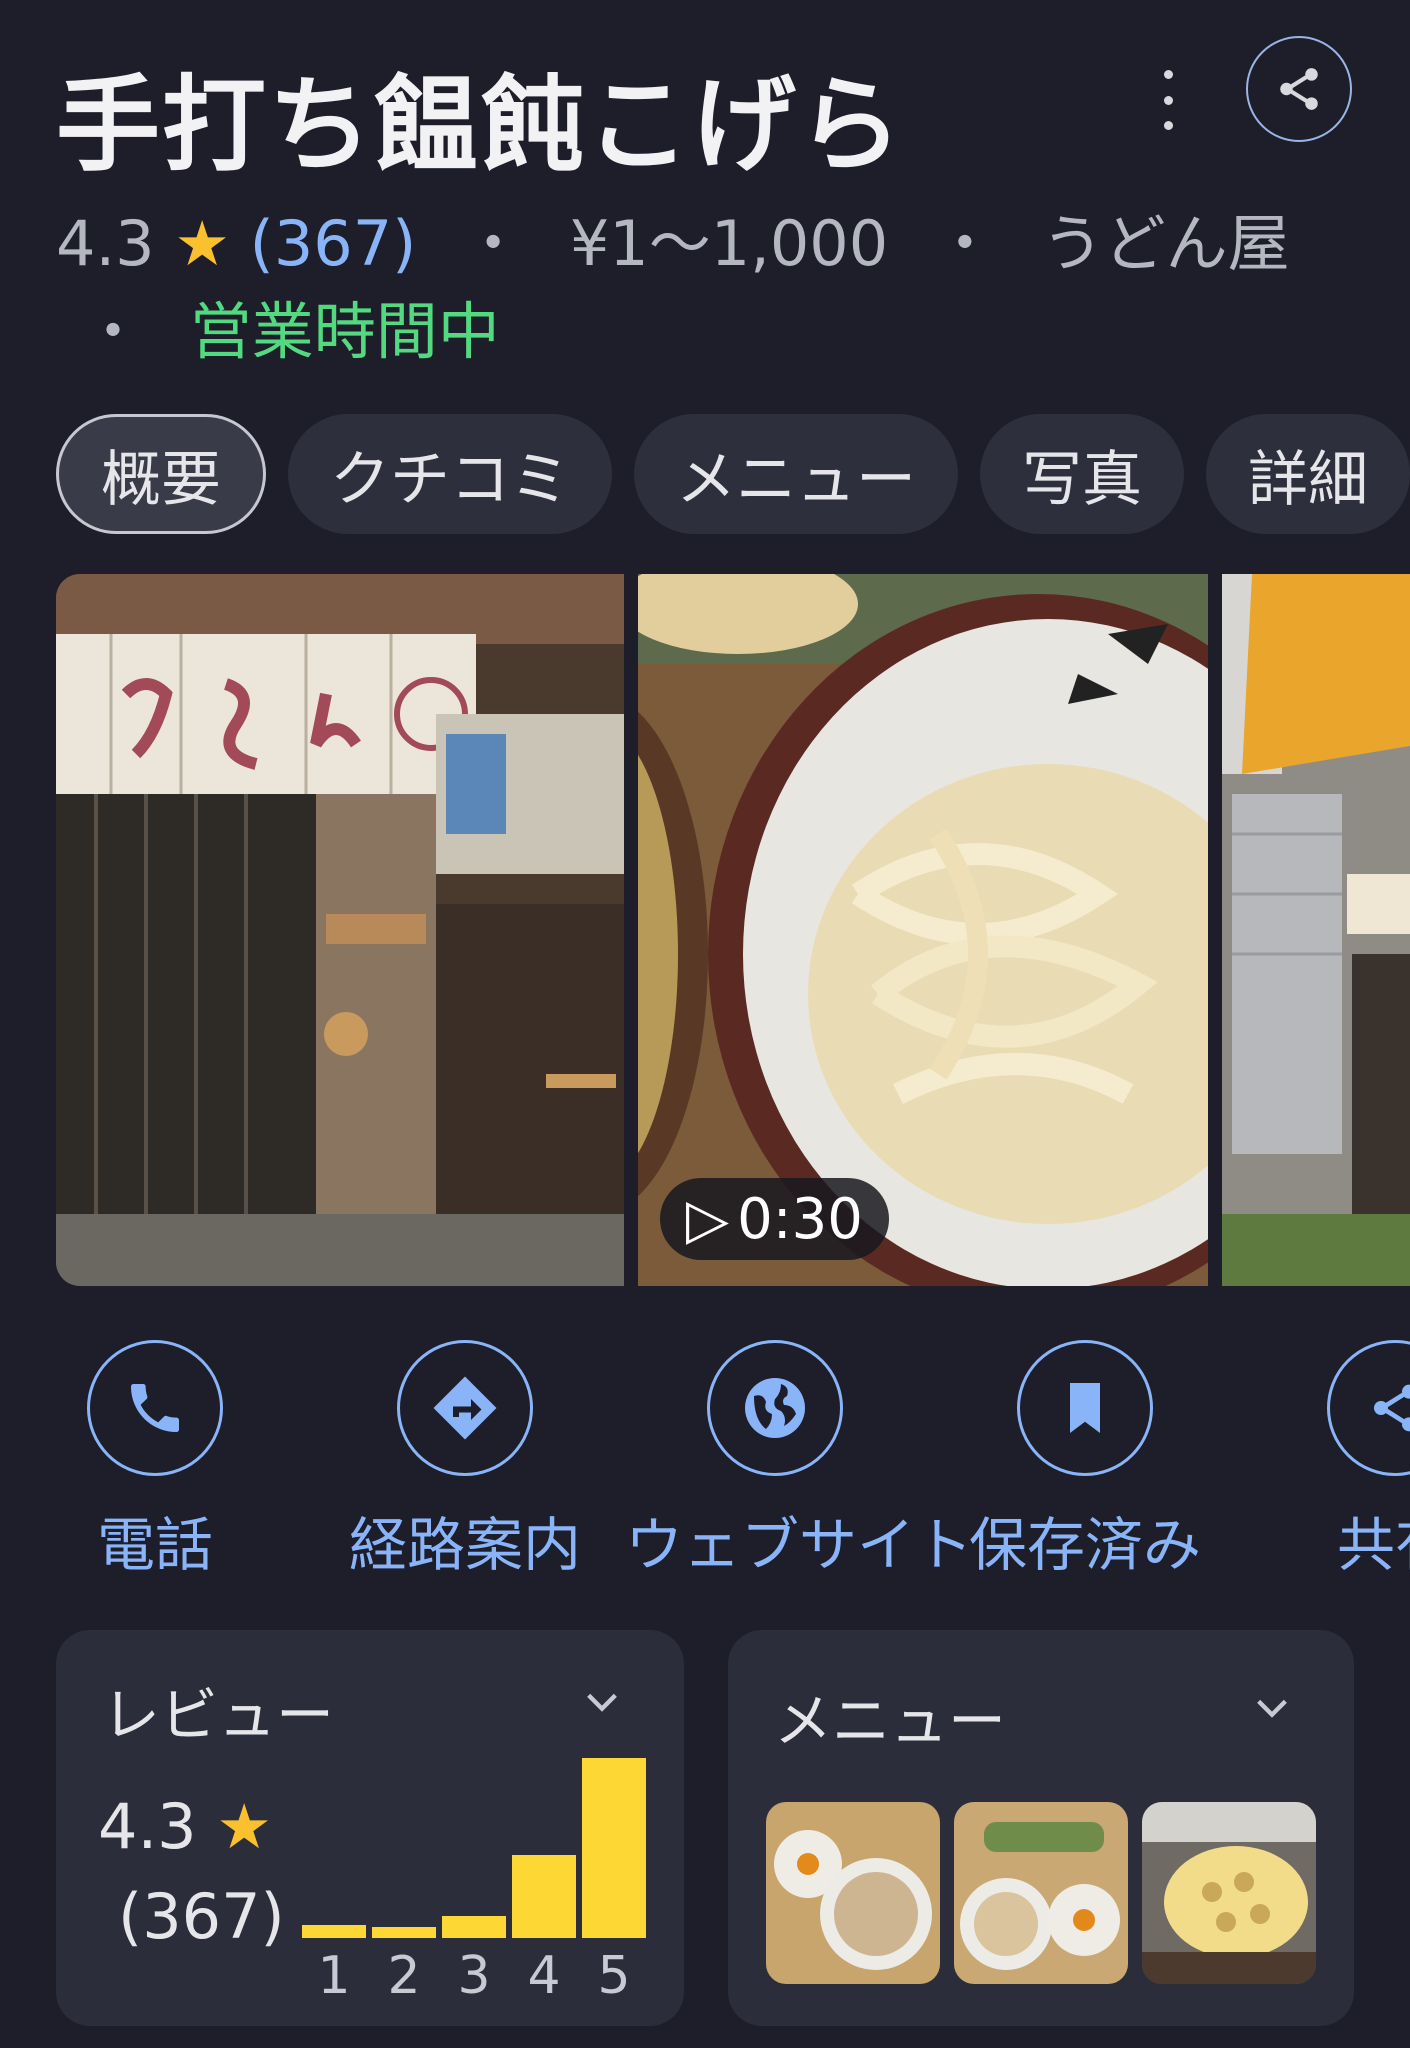 This screenshot has width=1410, height=2048. Describe the element at coordinates (800, 1219) in the screenshot. I see `video-duration: 0:30` at that location.